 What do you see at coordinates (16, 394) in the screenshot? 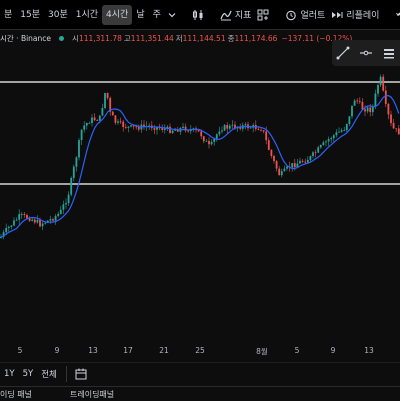
I see `tab-trading-panel-left: 이딩 패널` at bounding box center [16, 394].